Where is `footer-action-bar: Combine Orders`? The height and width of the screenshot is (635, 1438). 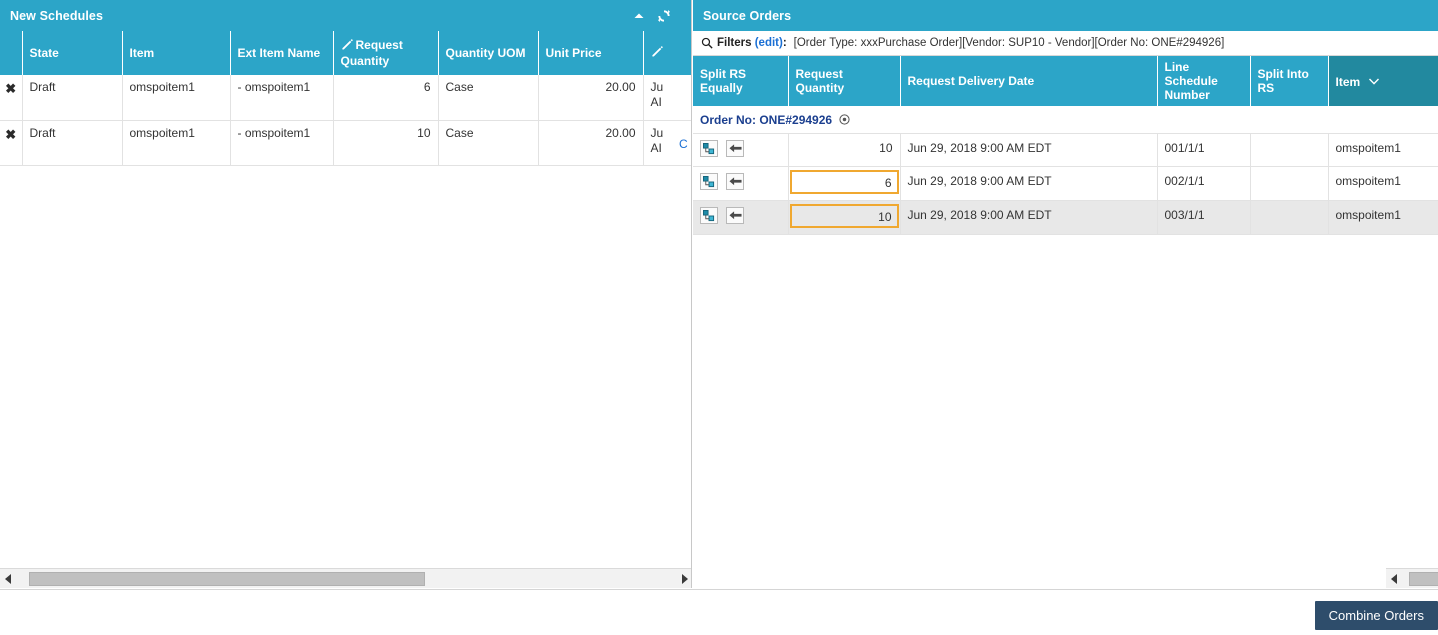
footer-action-bar: Combine Orders is located at coordinates (719, 612).